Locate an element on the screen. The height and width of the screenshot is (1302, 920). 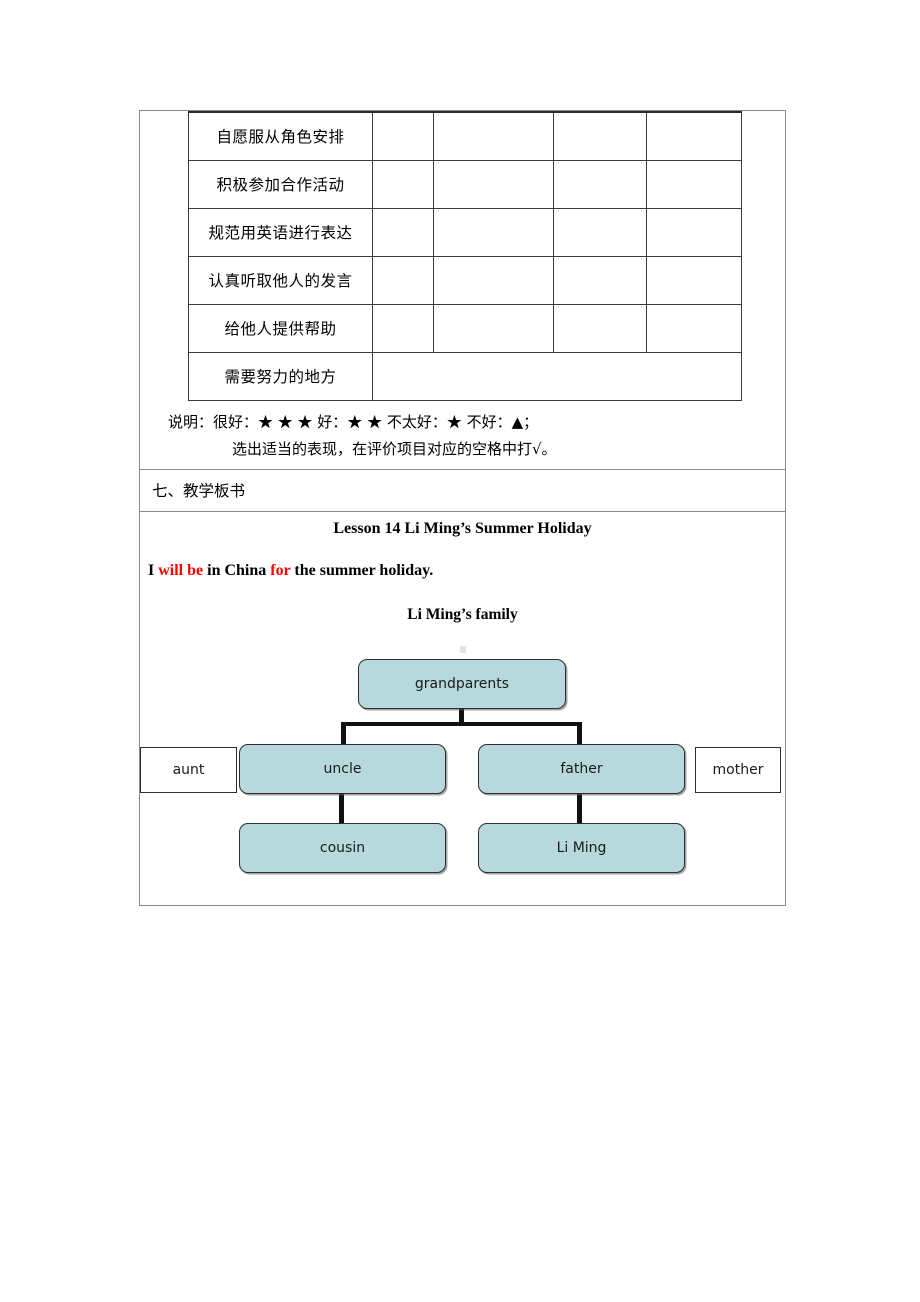
family-node-liming: Li Ming is located at coordinates (581, 847).